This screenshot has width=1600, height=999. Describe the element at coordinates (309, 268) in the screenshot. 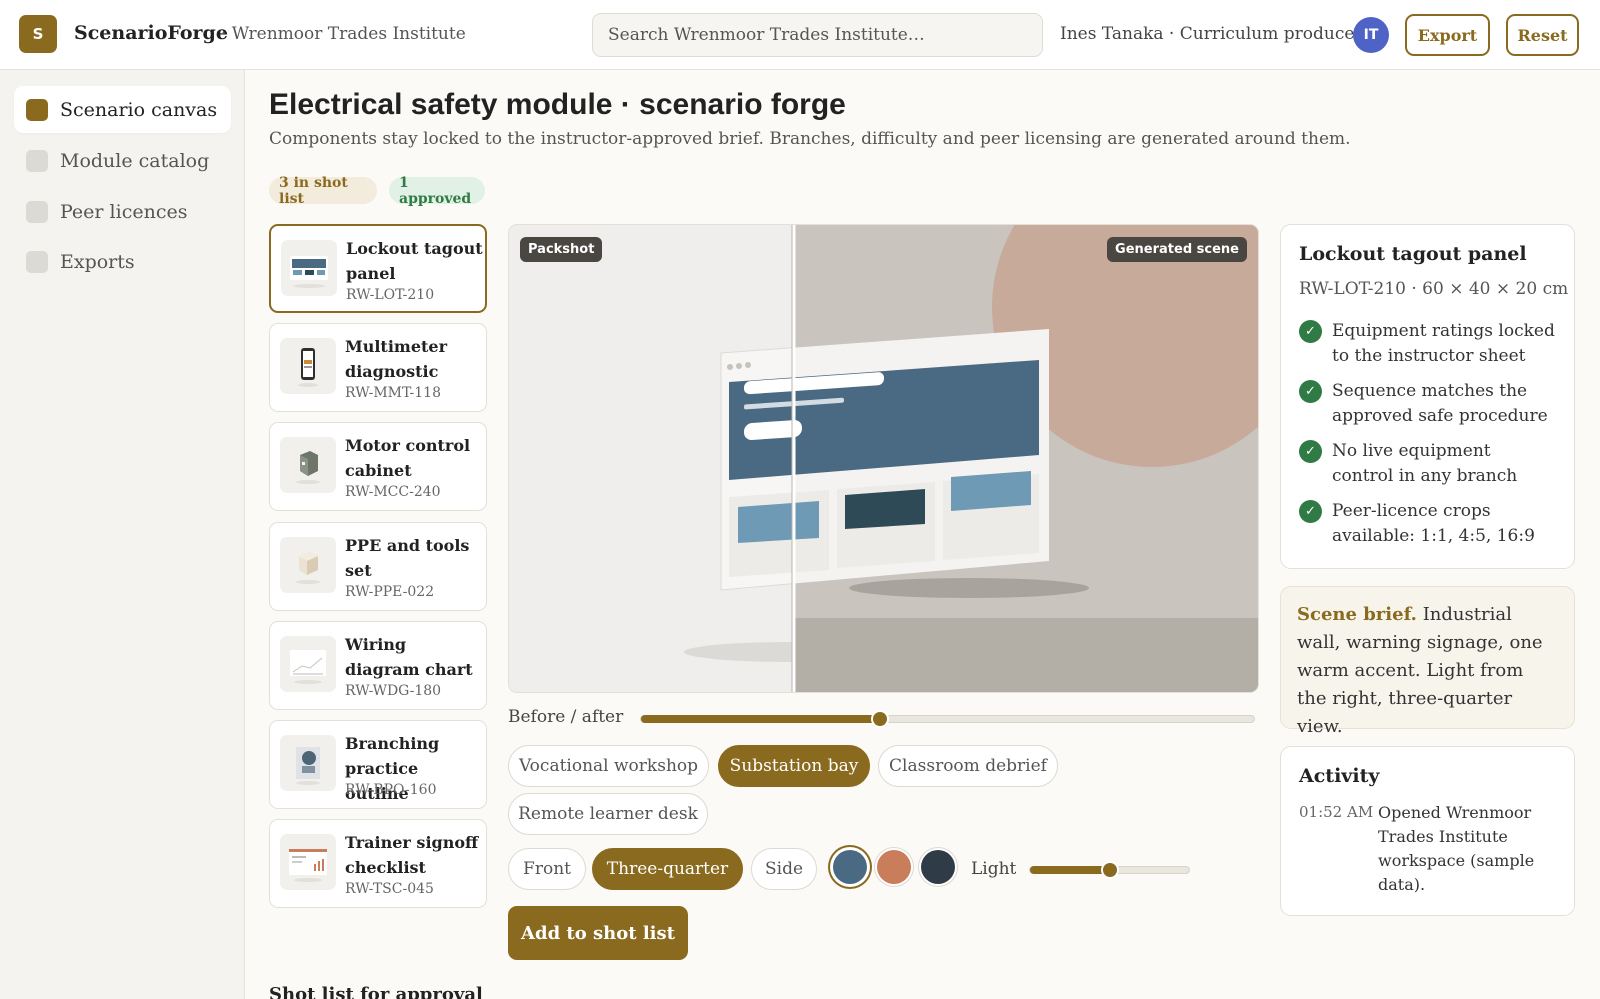

I see `panel-thumbnail-icon` at that location.